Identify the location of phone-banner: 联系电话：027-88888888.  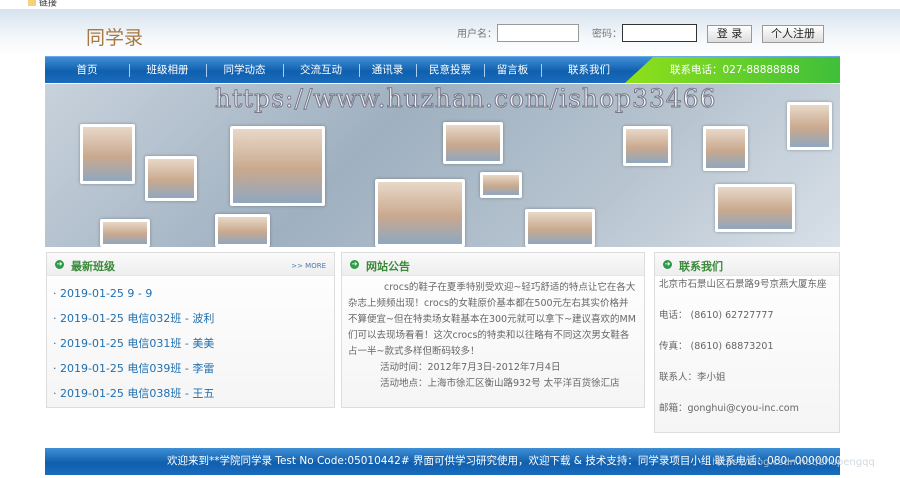
(732, 70).